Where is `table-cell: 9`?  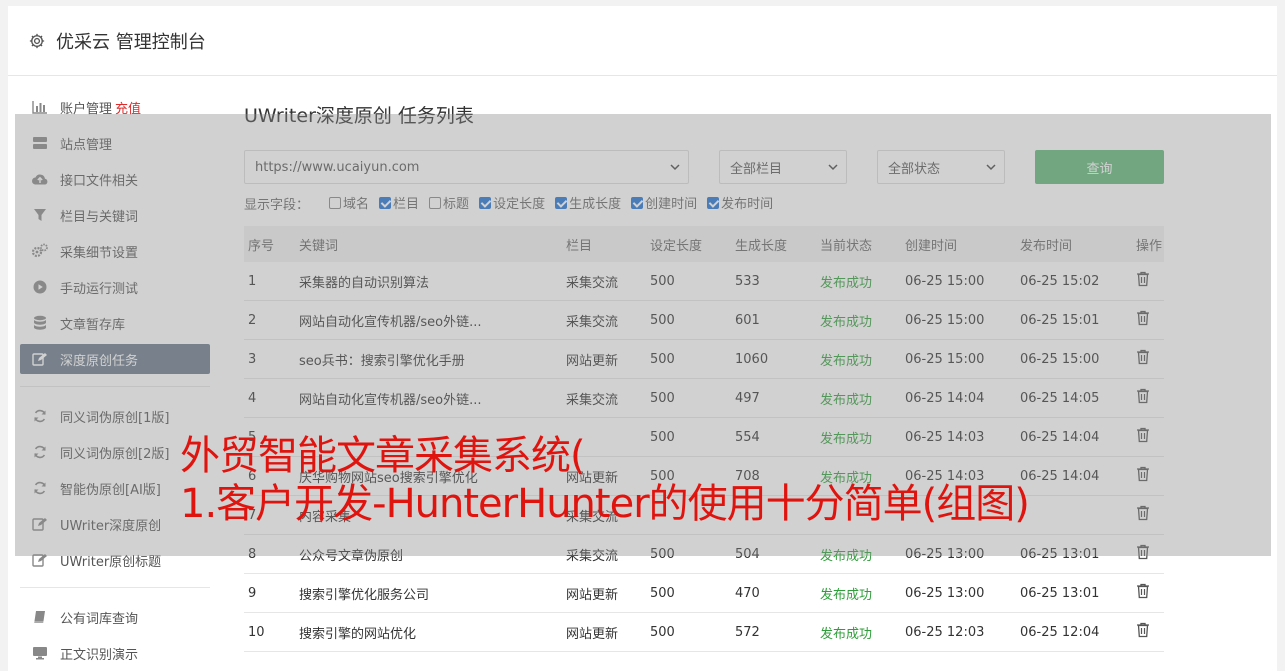 table-cell: 9 is located at coordinates (252, 593).